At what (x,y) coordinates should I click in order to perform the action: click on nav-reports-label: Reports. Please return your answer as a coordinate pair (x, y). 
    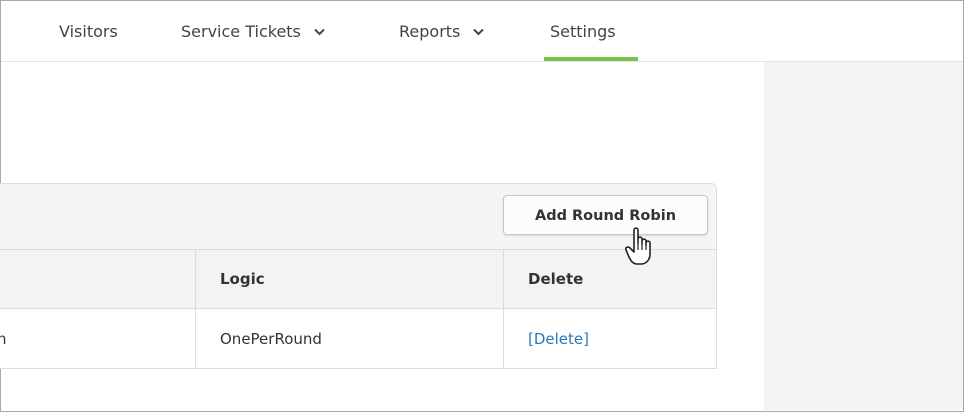
    Looking at the image, I should click on (430, 31).